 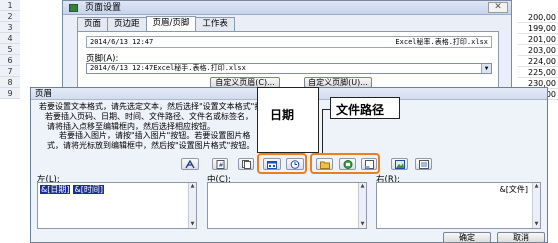 What do you see at coordinates (441, 42) in the screenshot?
I see `header-preview-right: Excel秘率.表格.打印.xlsx` at bounding box center [441, 42].